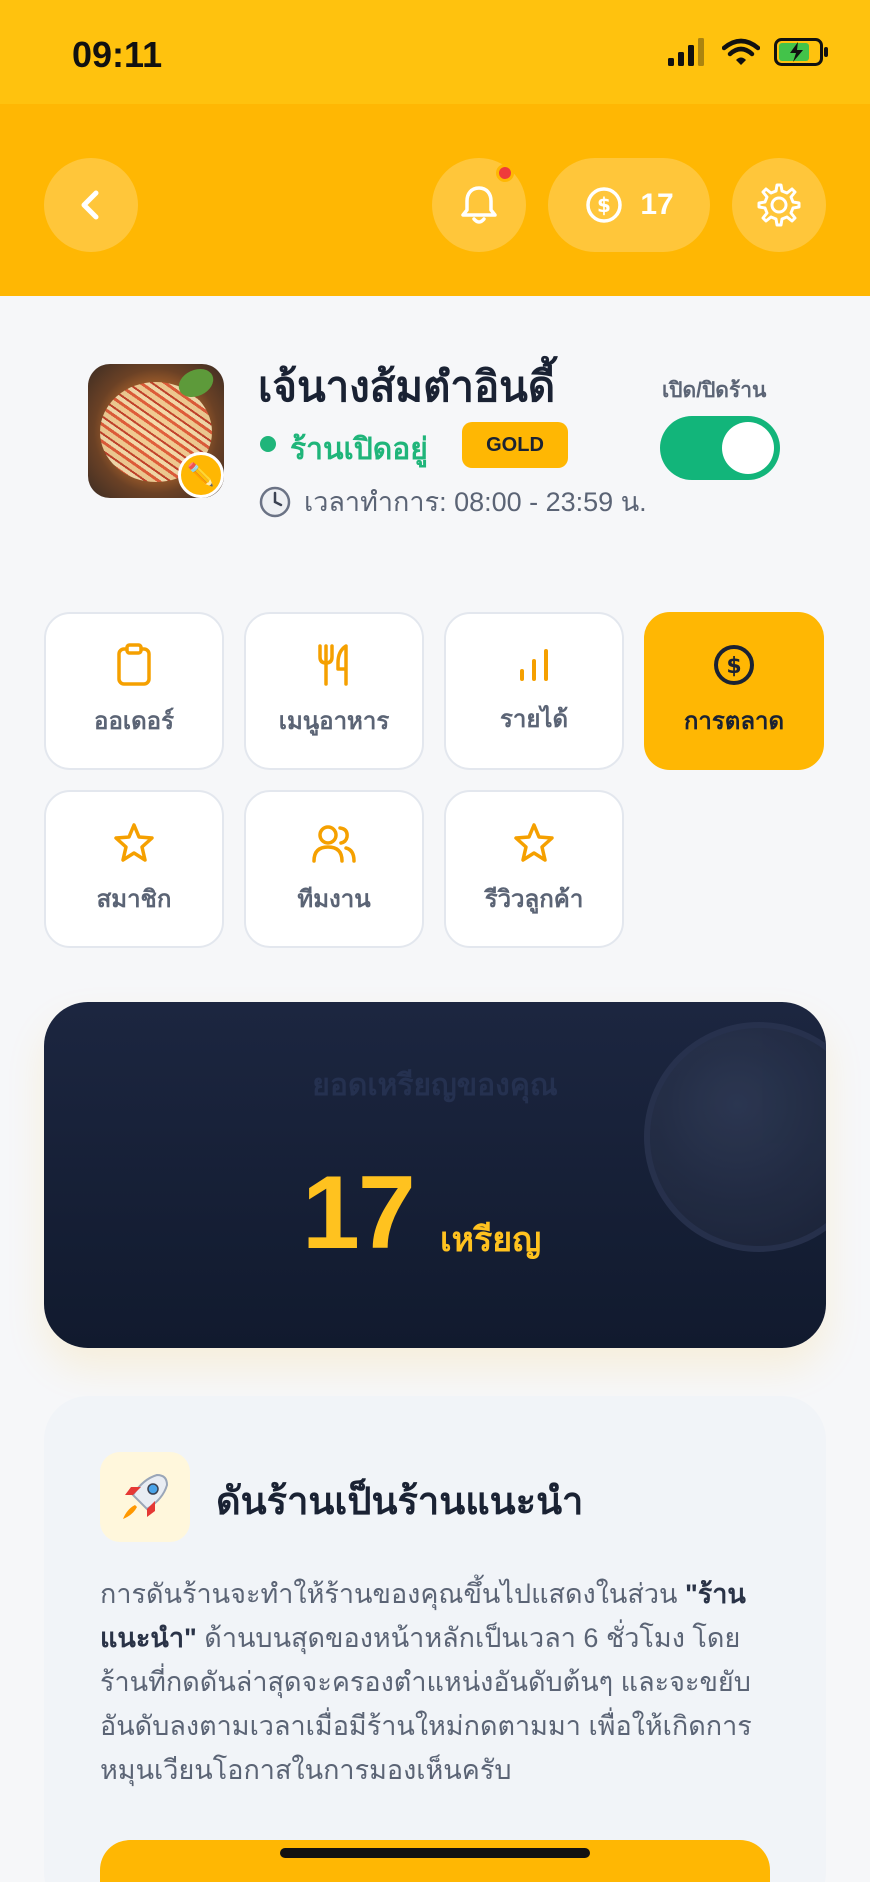  I want to click on business-hours-text: เวลาทำการ: 08:00 - 23:59 น., so click(475, 502).